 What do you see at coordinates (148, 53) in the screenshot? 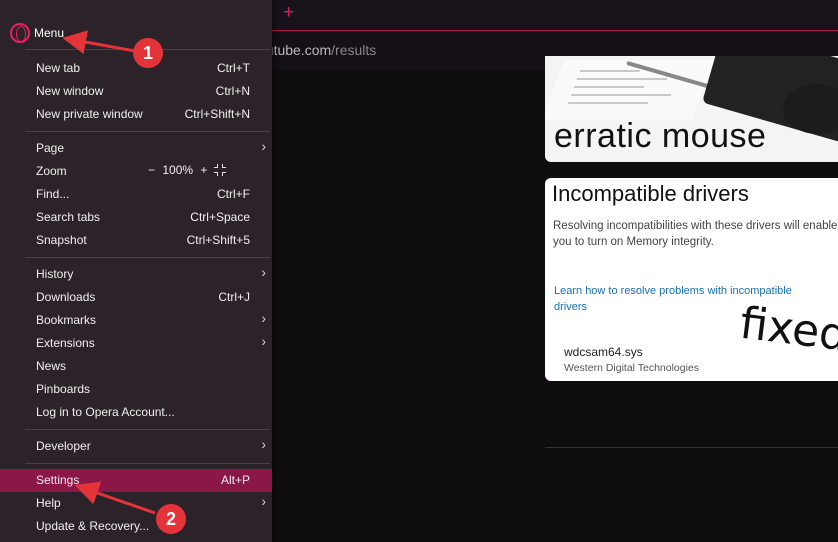
I see `annotation-badge-1: 1` at bounding box center [148, 53].